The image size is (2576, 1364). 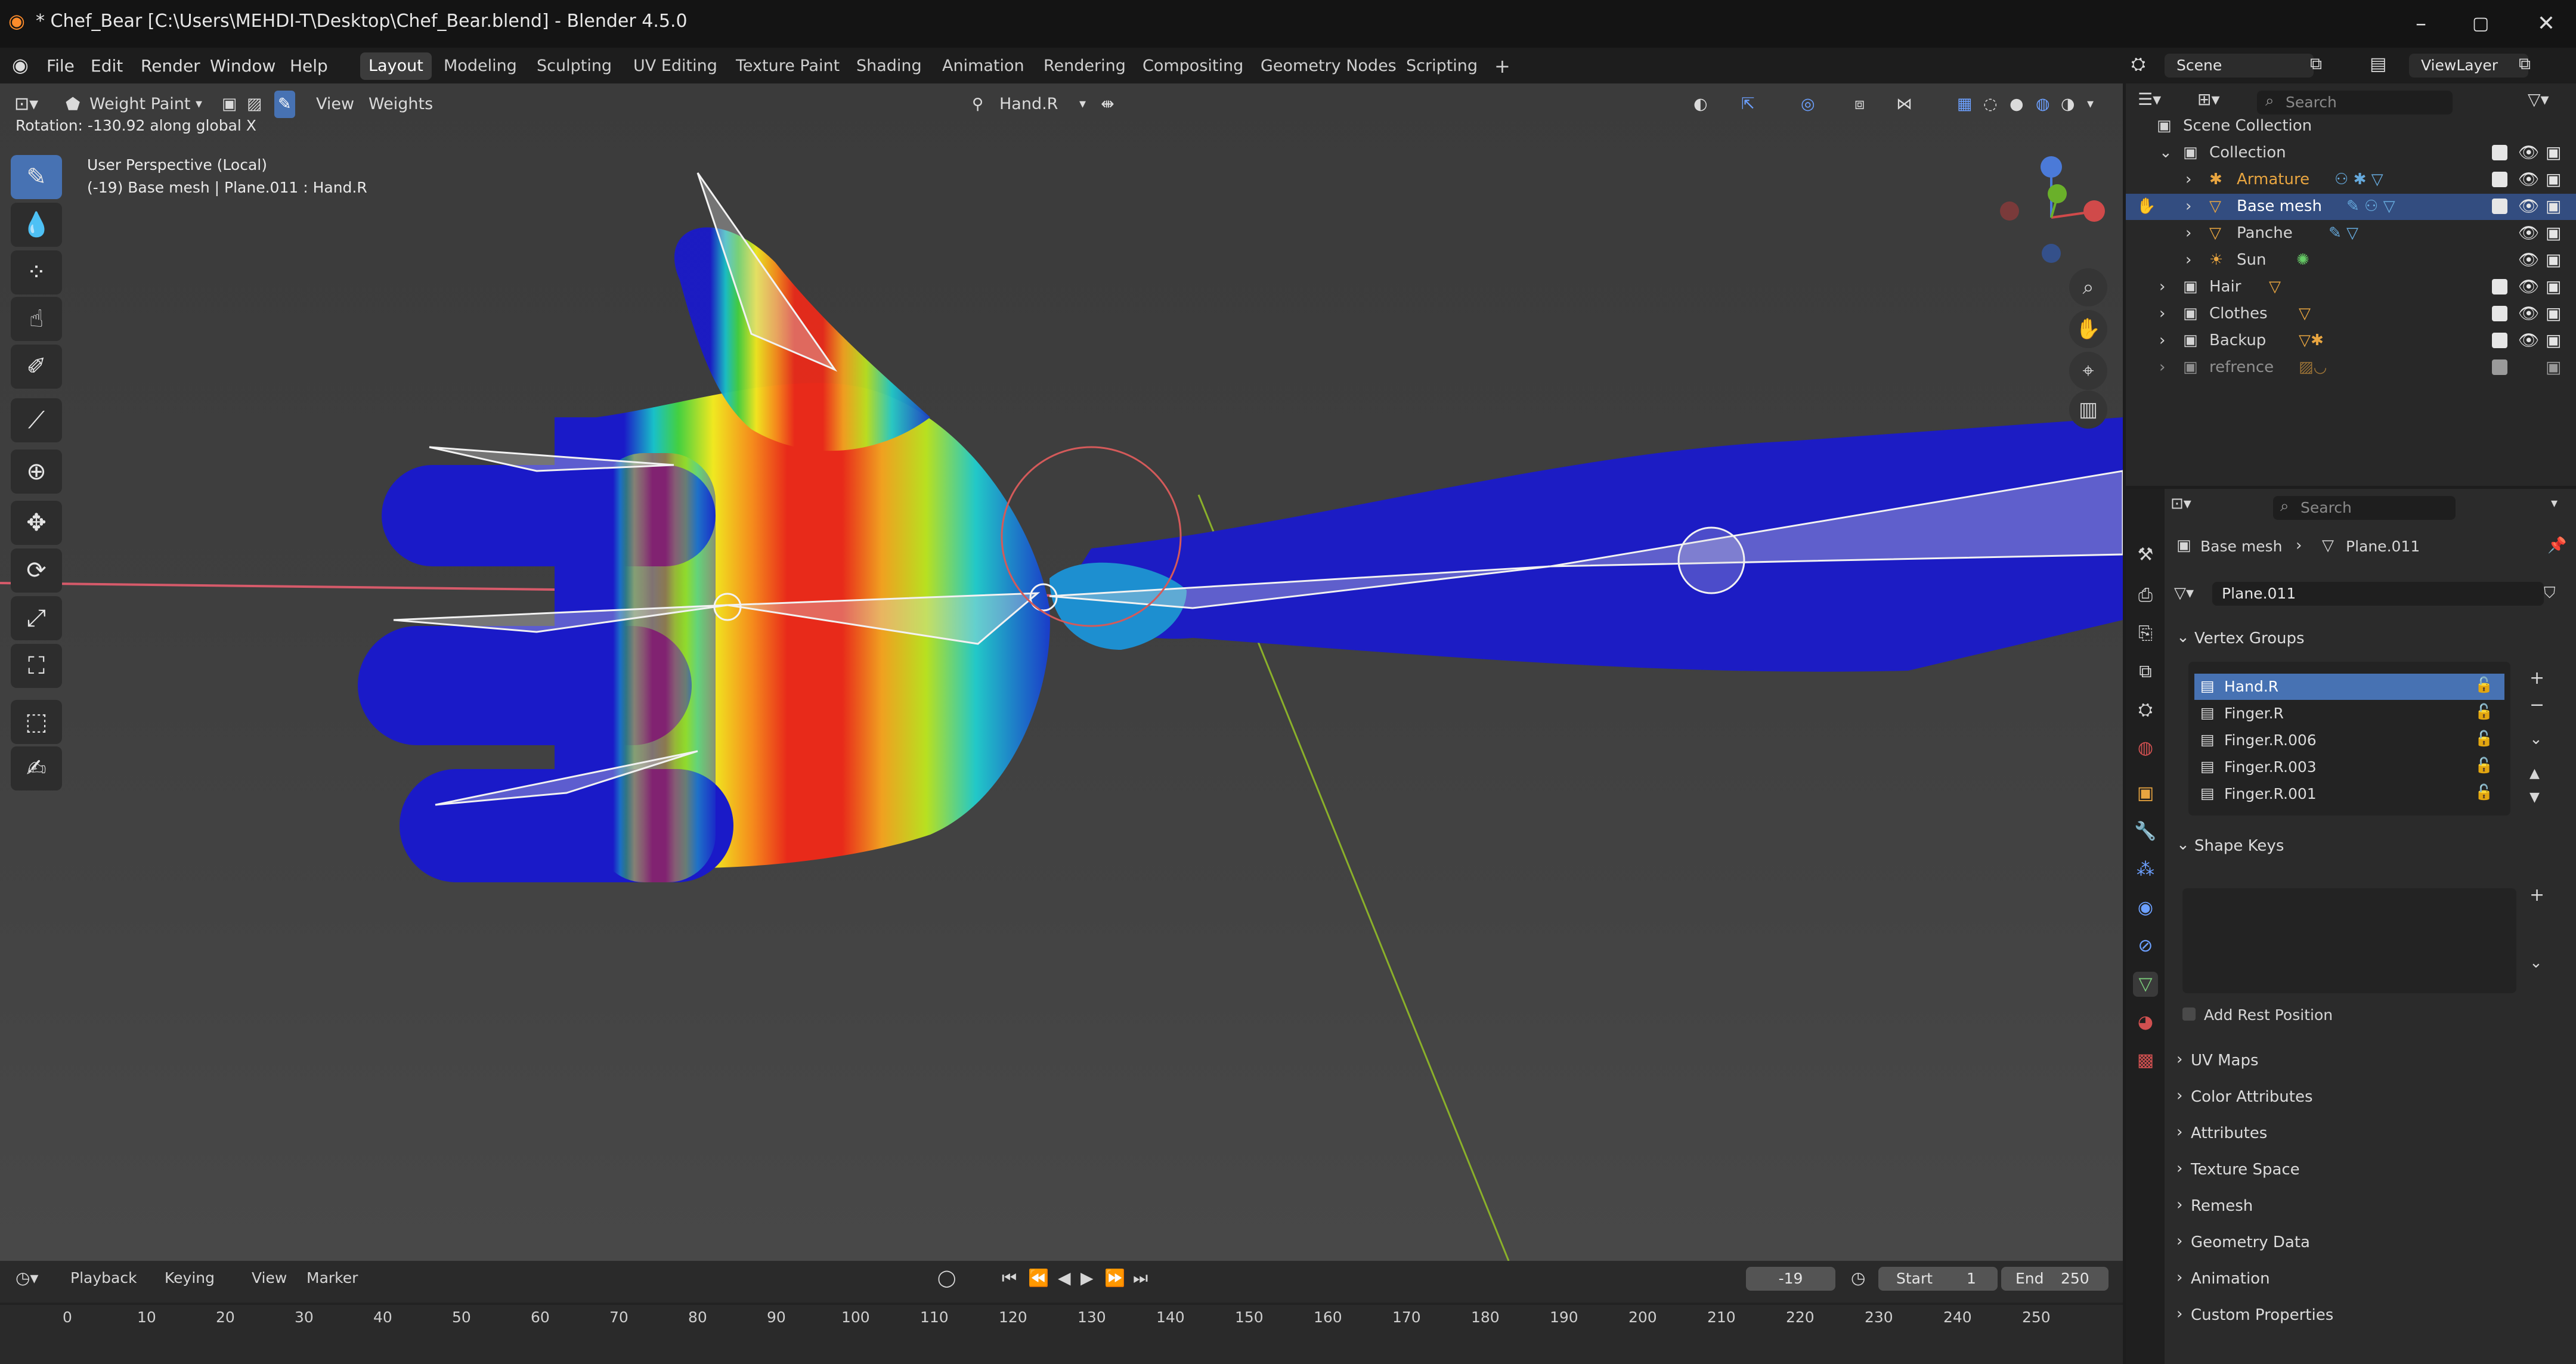 I want to click on texture-tab-icon: ▩, so click(x=2145, y=1060).